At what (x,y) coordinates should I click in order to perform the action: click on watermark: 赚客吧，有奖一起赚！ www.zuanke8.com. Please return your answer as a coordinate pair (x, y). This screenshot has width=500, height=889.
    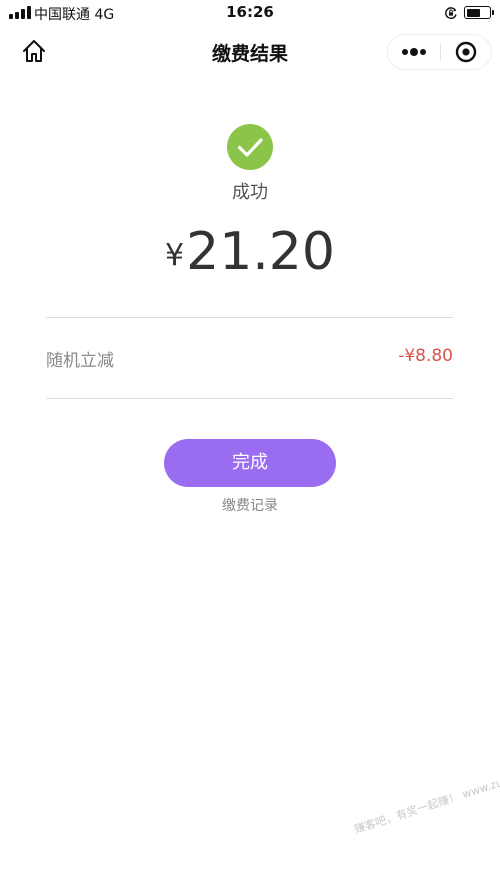
    Looking at the image, I should click on (426, 797).